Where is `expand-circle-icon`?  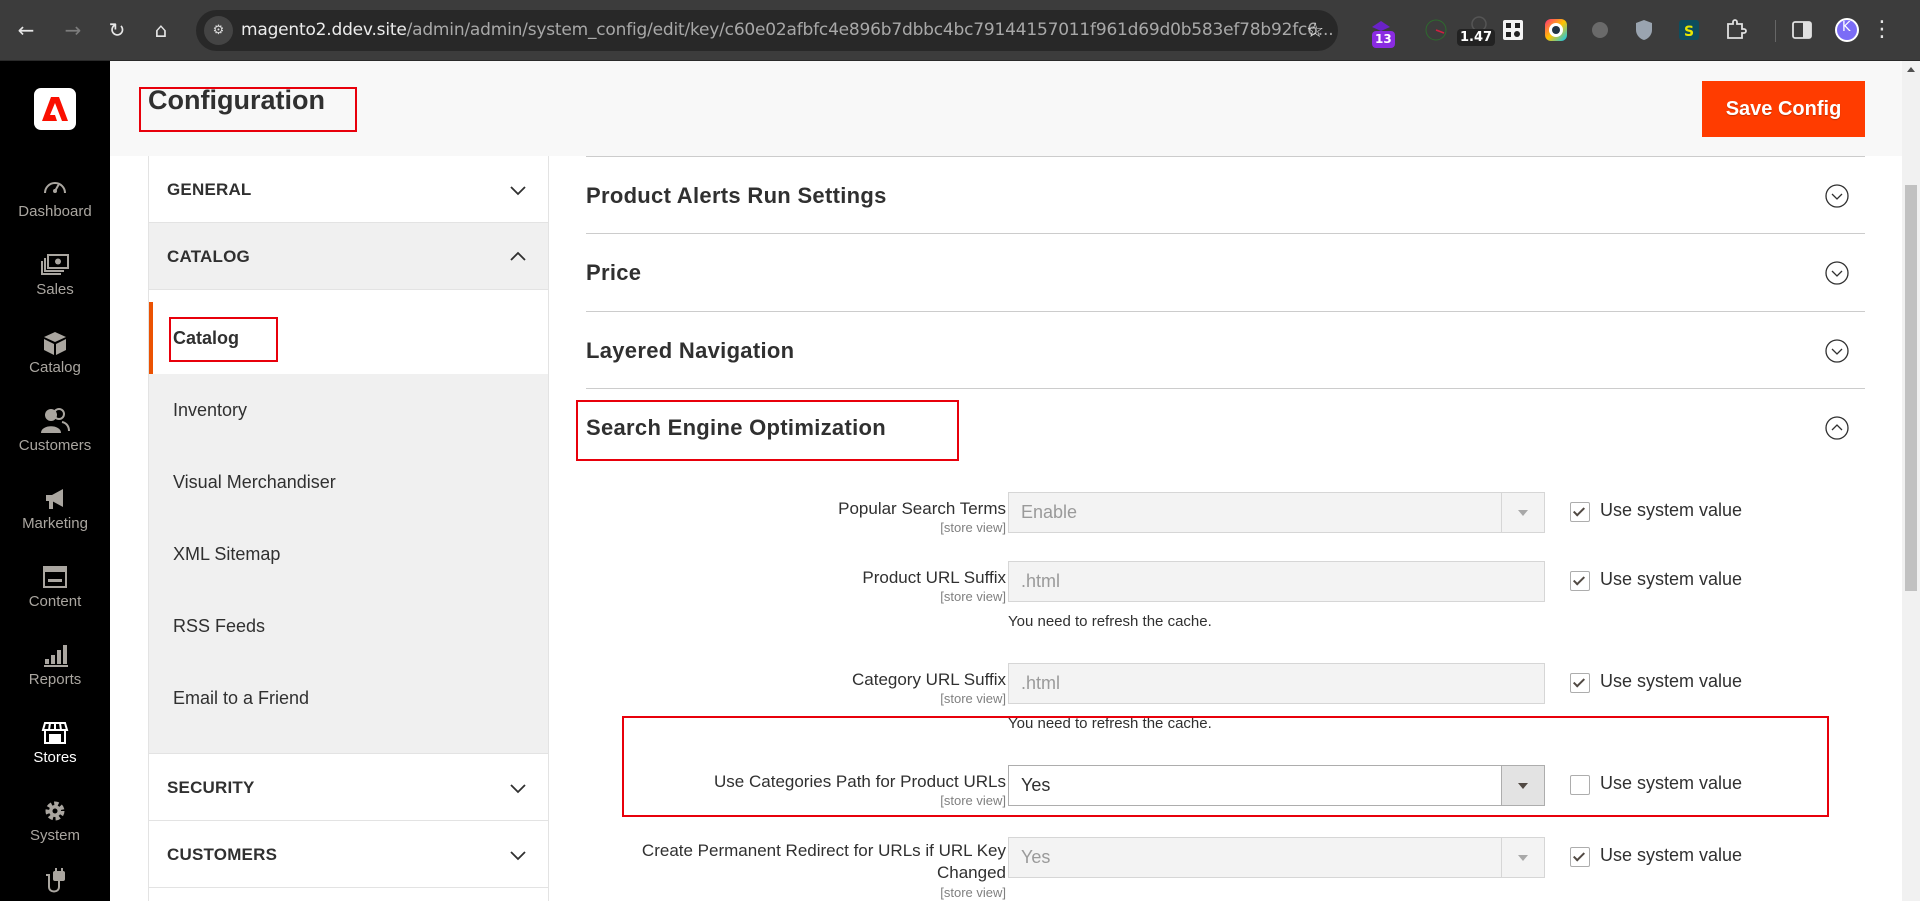 expand-circle-icon is located at coordinates (1837, 351).